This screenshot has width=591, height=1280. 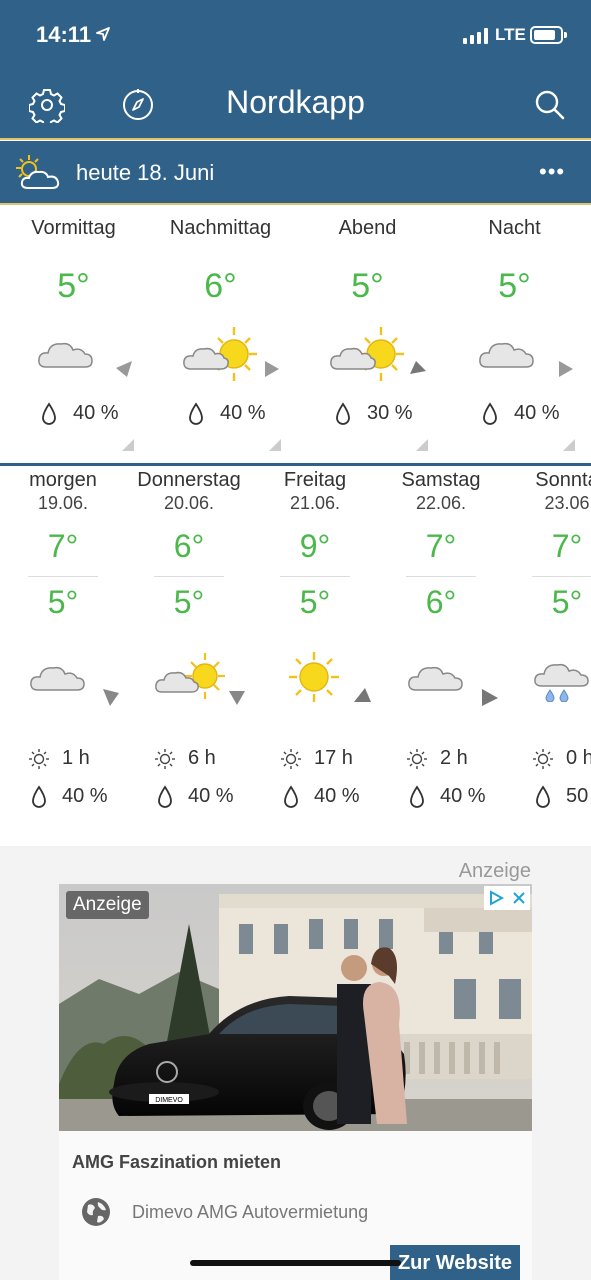 I want to click on nav-bar: Nordkapp, so click(x=295, y=105).